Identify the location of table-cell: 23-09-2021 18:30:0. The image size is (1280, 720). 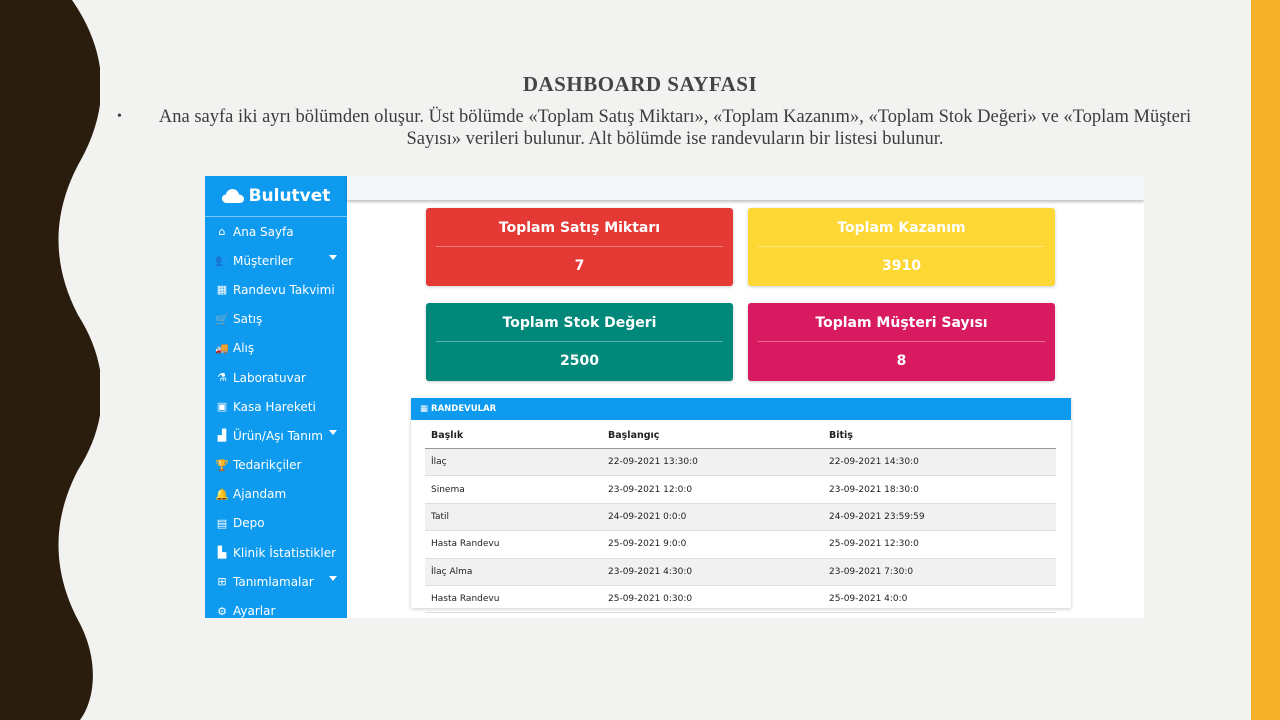
(939, 489).